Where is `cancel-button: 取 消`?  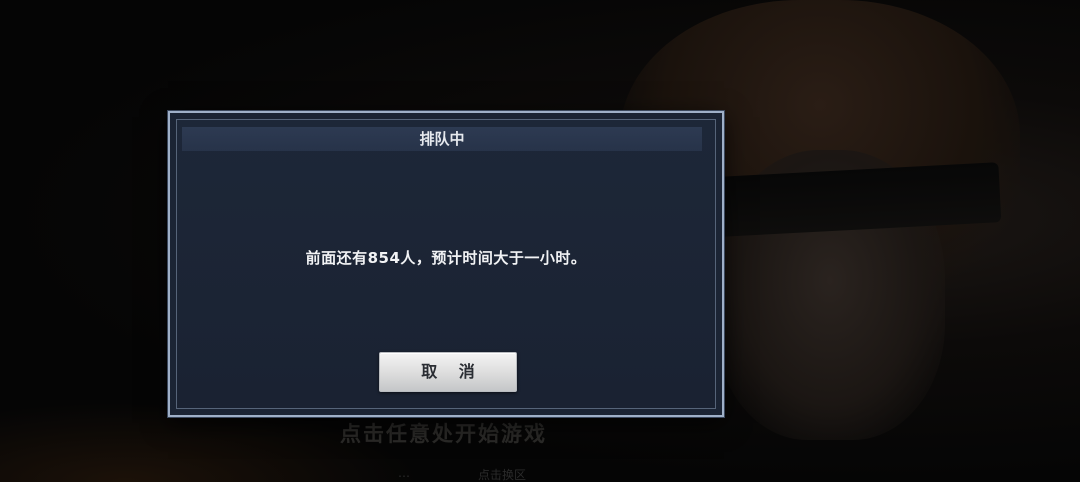
cancel-button: 取 消 is located at coordinates (448, 372).